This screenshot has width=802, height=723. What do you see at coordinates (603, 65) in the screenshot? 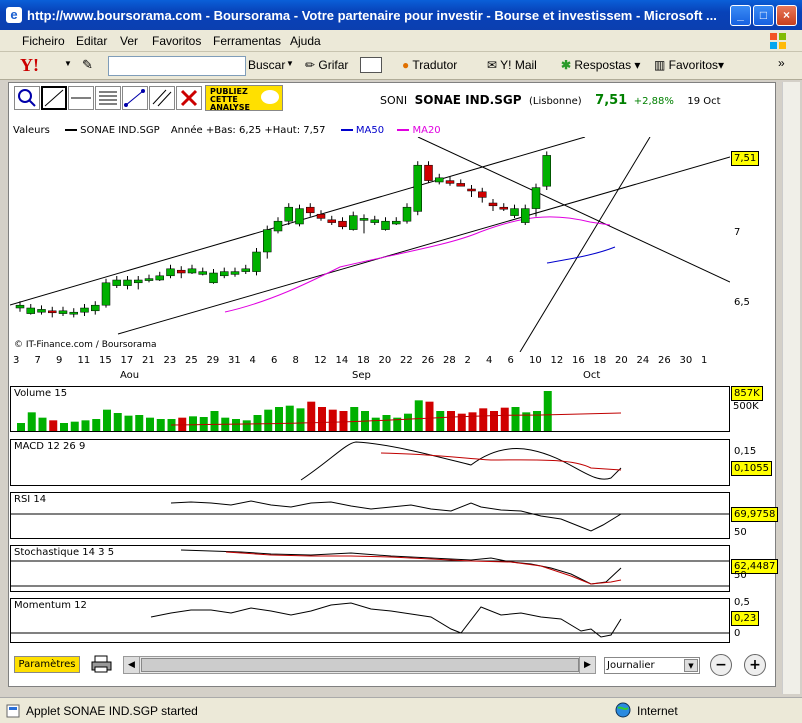
I see `answers-label: Respostas` at bounding box center [603, 65].